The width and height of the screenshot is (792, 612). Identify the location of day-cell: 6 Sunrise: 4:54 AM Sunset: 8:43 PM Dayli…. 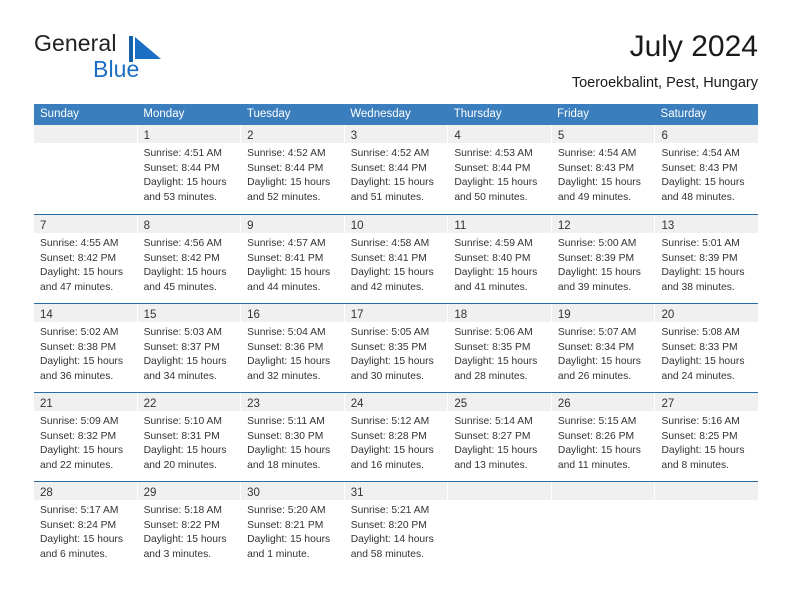
(707, 169).